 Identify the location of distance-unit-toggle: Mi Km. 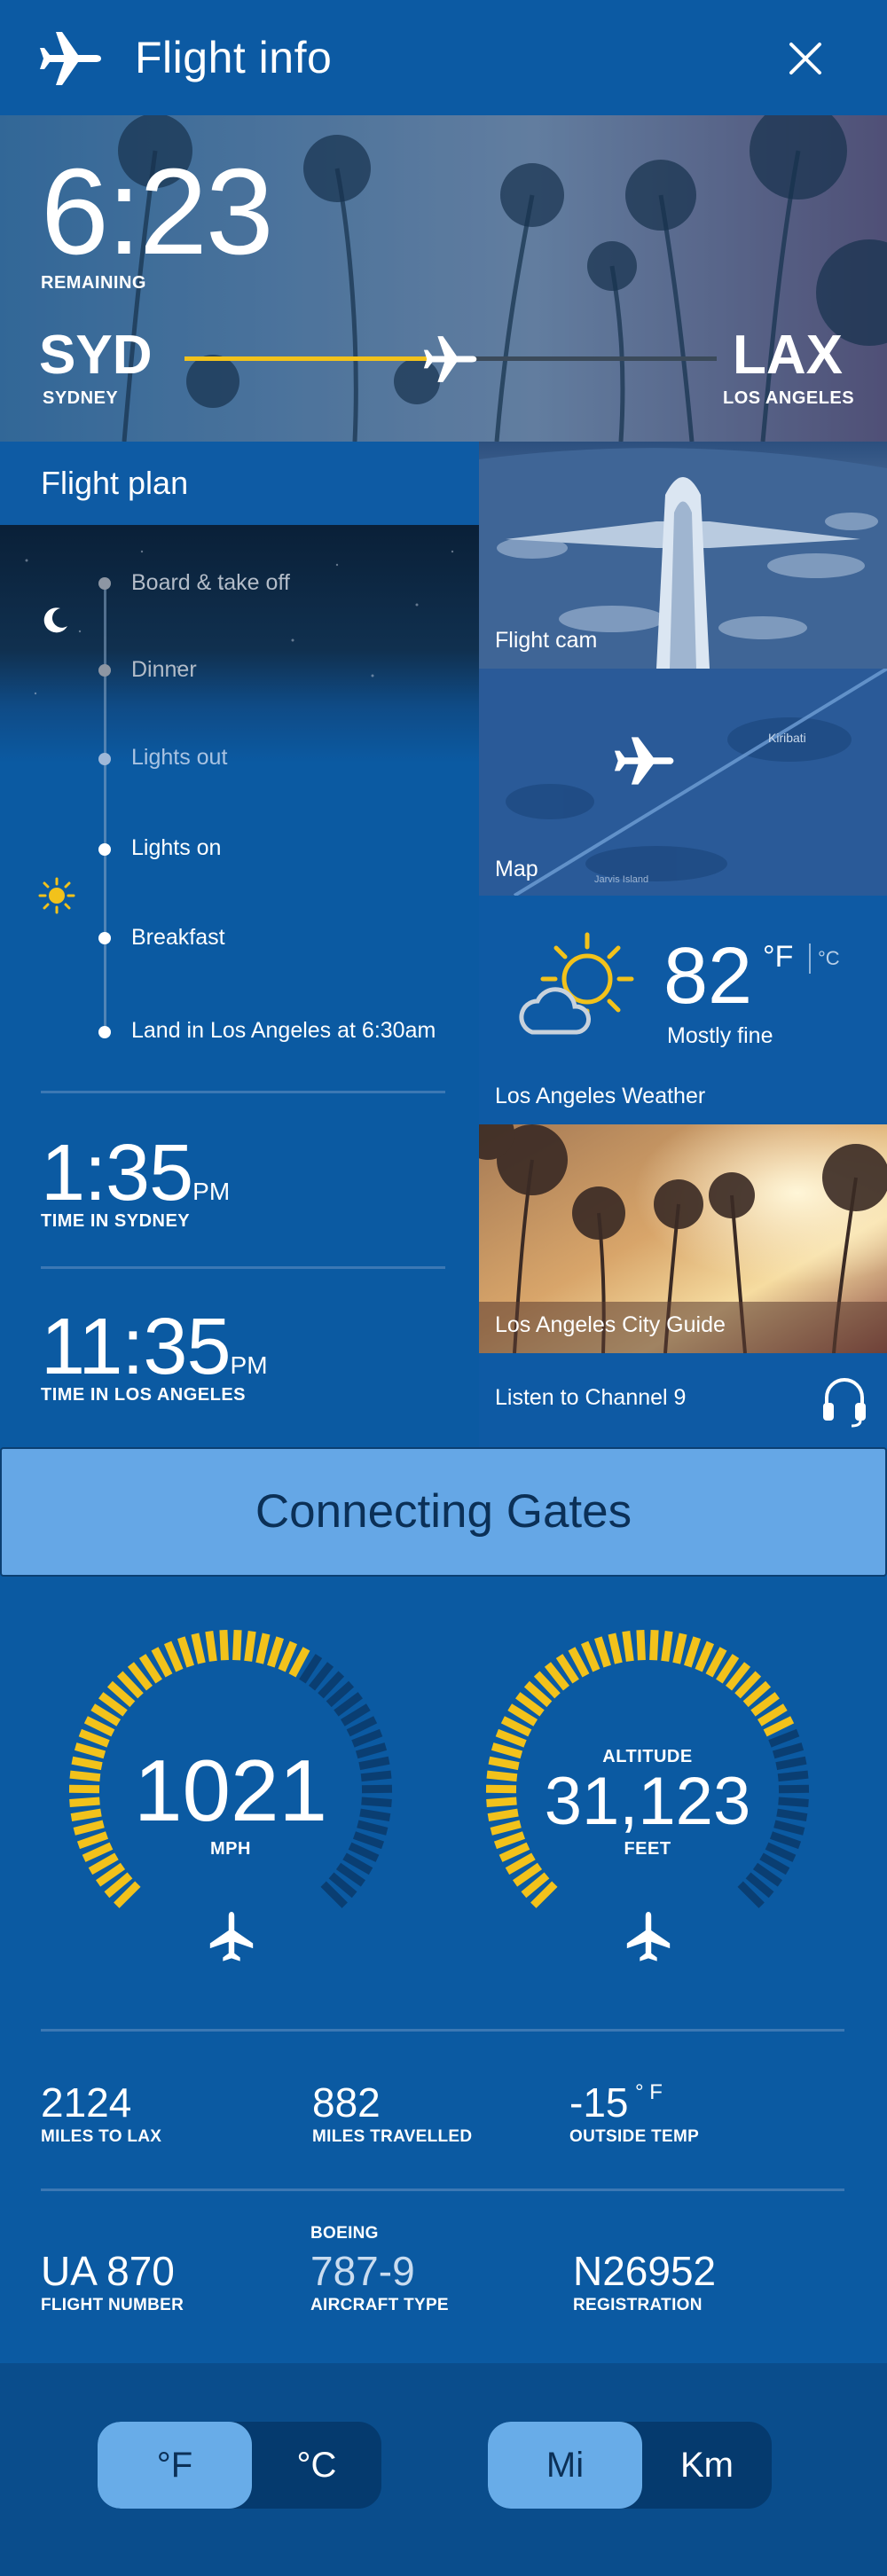
(630, 2465).